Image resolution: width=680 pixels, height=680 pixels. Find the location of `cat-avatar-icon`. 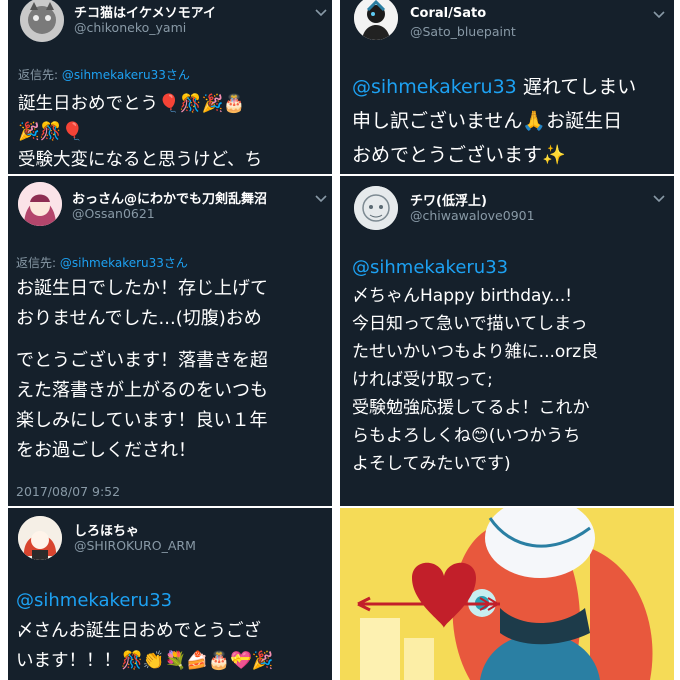

cat-avatar-icon is located at coordinates (42, 21).